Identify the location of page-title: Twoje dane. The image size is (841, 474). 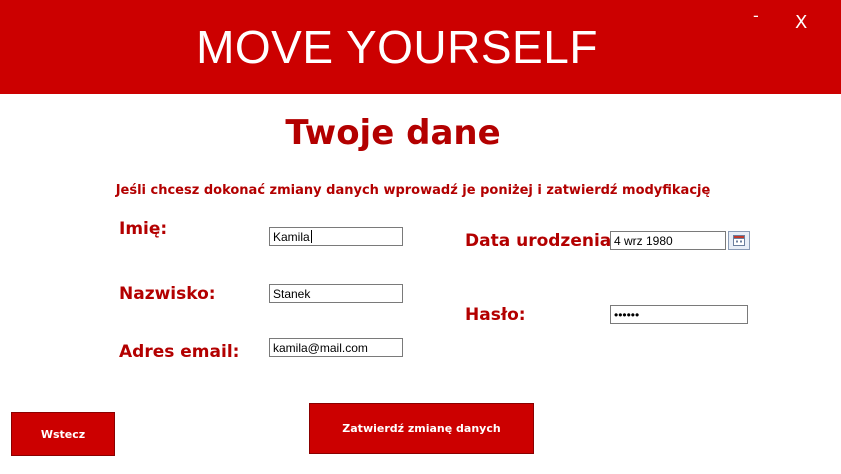
(393, 133).